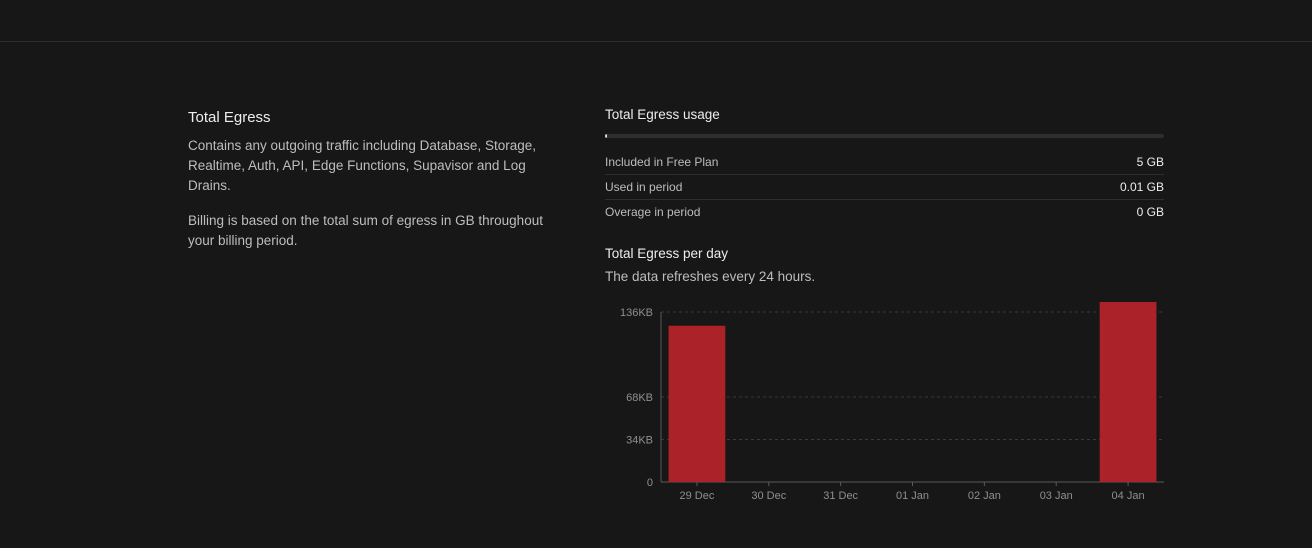  What do you see at coordinates (984, 496) in the screenshot?
I see `x-tick-label: 02 Jan` at bounding box center [984, 496].